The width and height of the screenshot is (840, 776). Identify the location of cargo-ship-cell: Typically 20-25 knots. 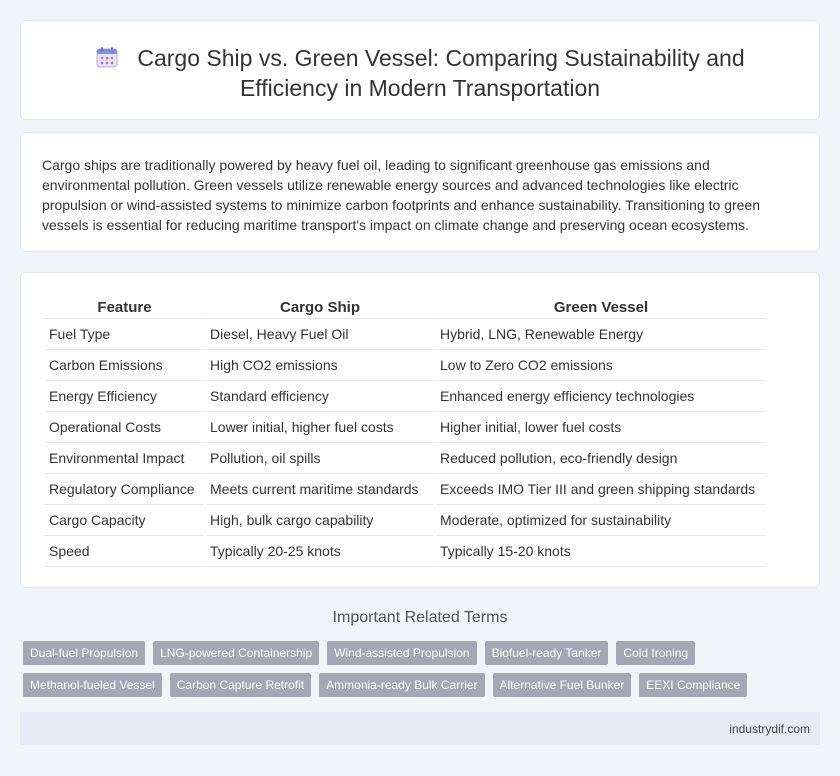
(320, 551).